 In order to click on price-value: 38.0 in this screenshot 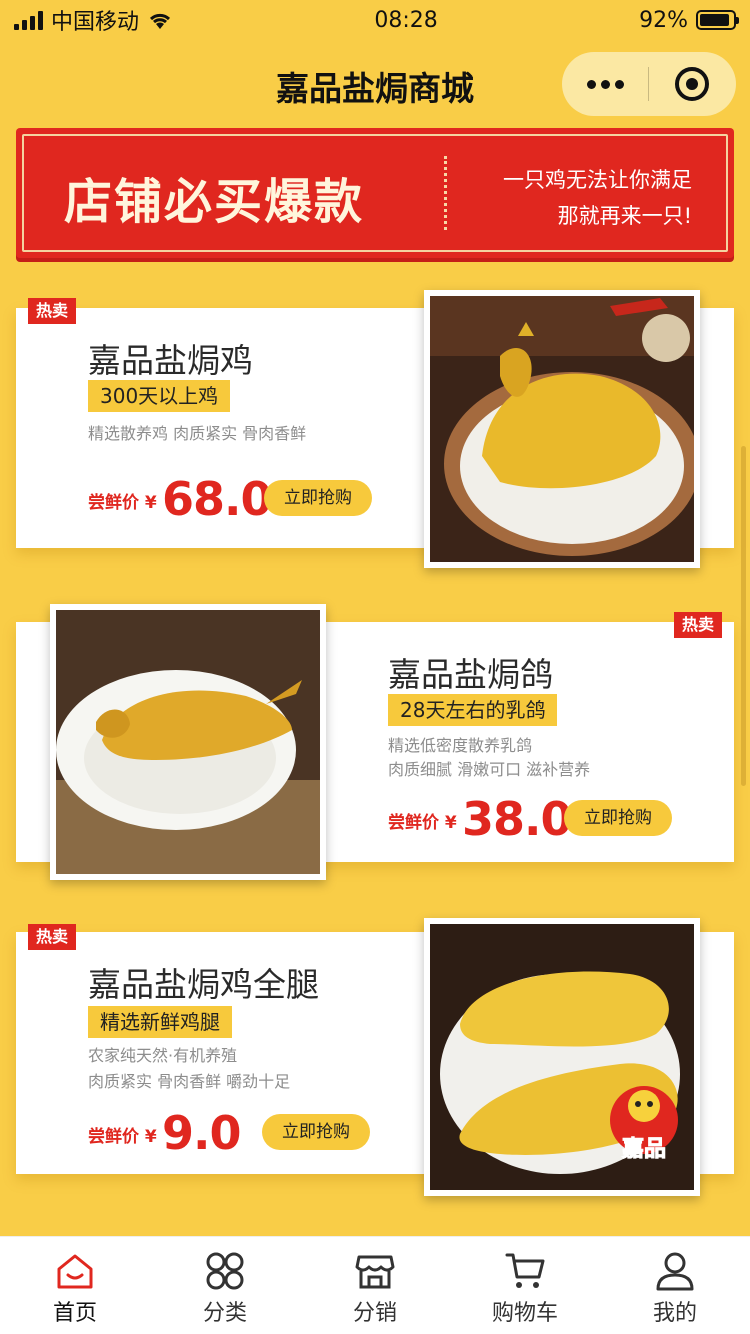, I will do `click(517, 819)`.